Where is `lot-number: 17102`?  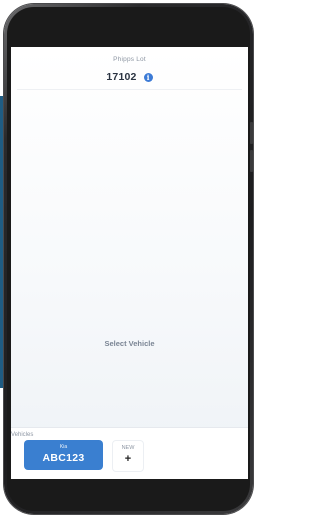
lot-number: 17102 is located at coordinates (121, 77).